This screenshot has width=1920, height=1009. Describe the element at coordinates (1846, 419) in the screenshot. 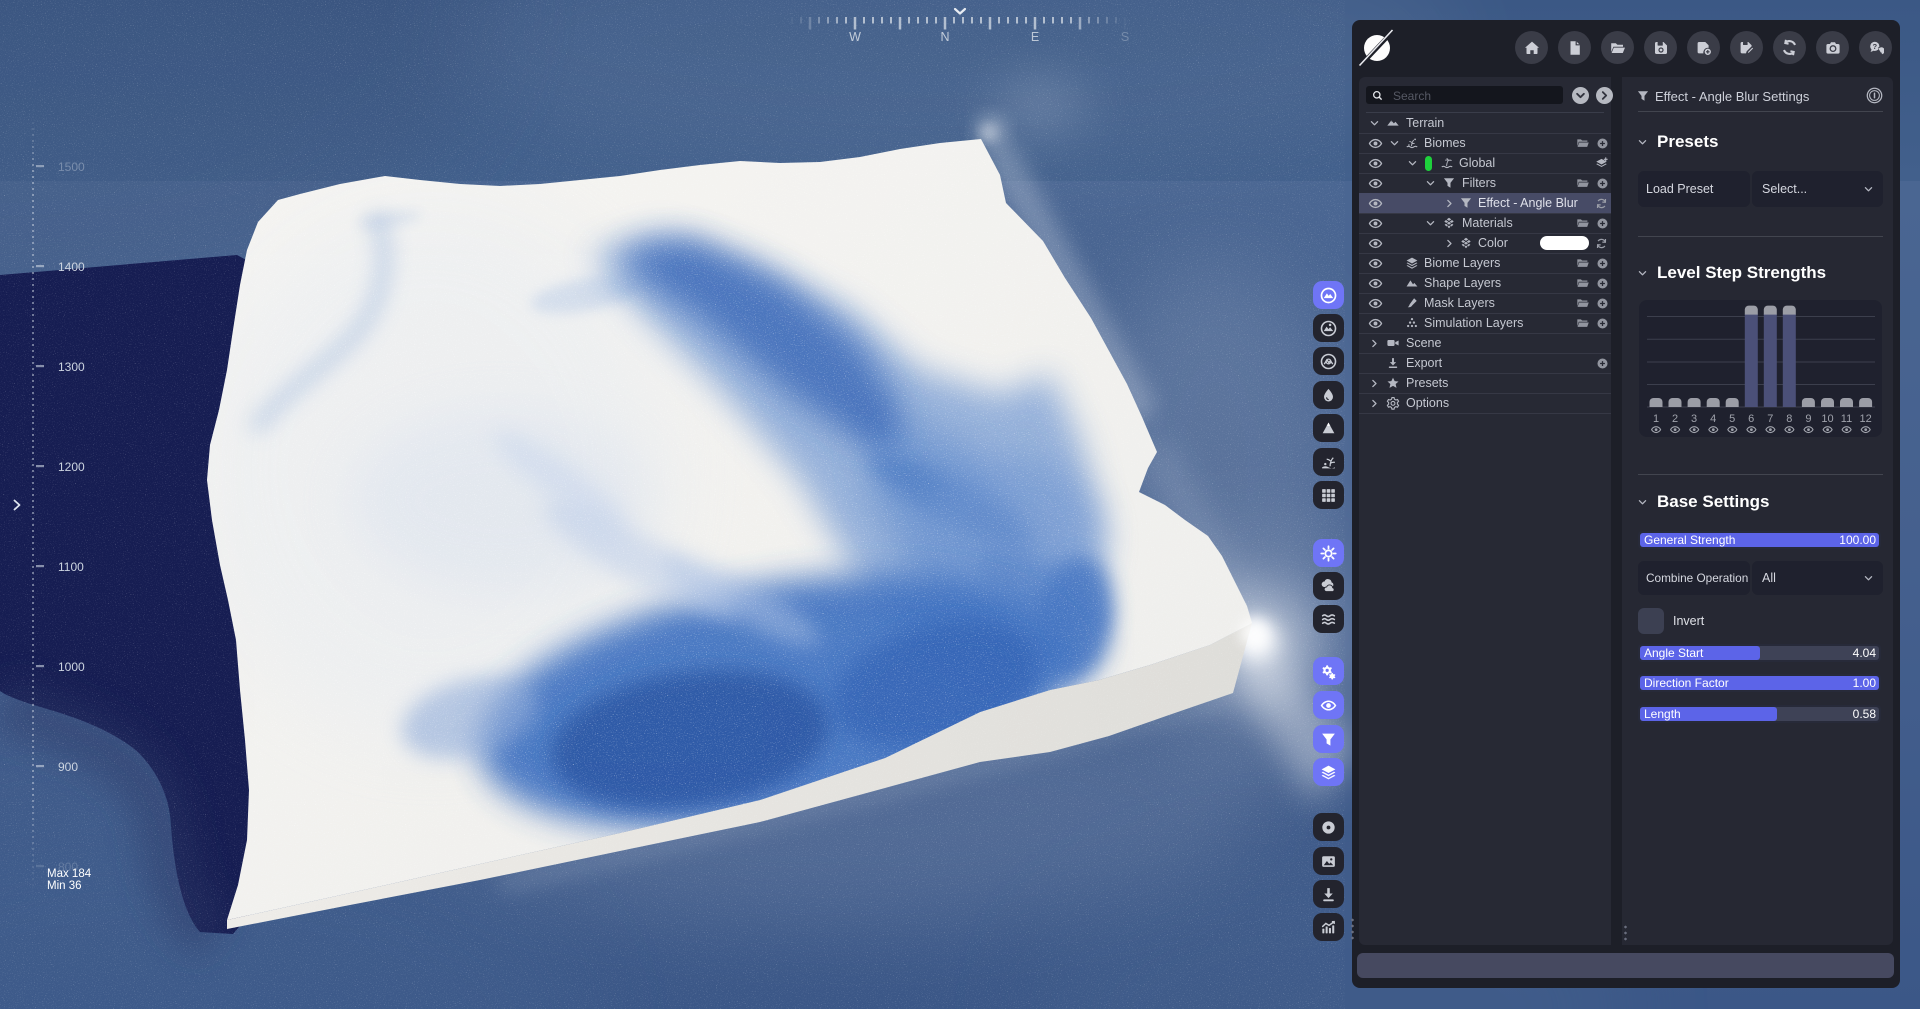

I see `svg-text: 11` at that location.